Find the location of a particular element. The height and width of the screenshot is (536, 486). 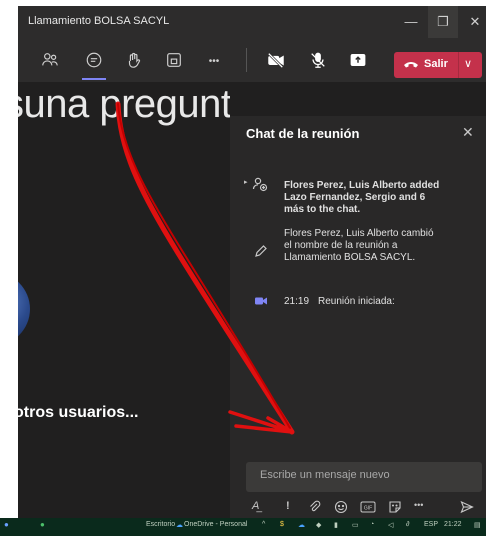

expand-caret-icon: ▸ is located at coordinates (246, 182).